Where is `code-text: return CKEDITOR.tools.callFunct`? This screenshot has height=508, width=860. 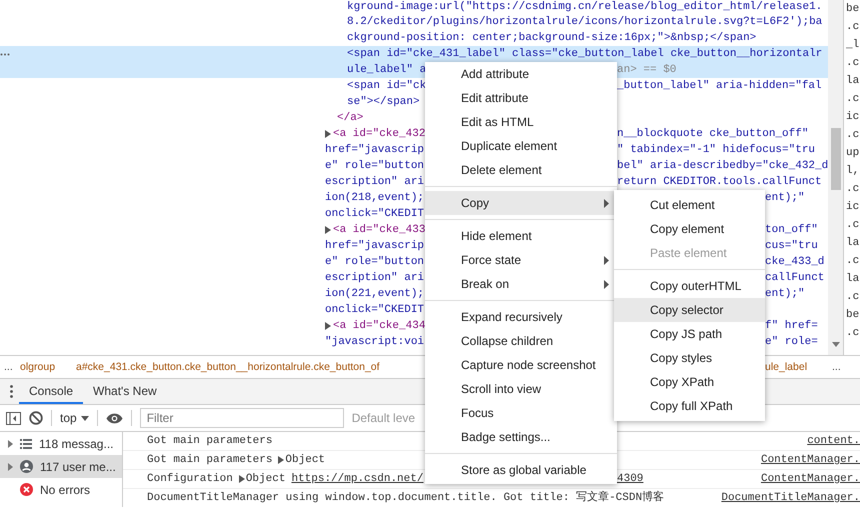
code-text: return CKEDITOR.tools.callFunct is located at coordinates (719, 182).